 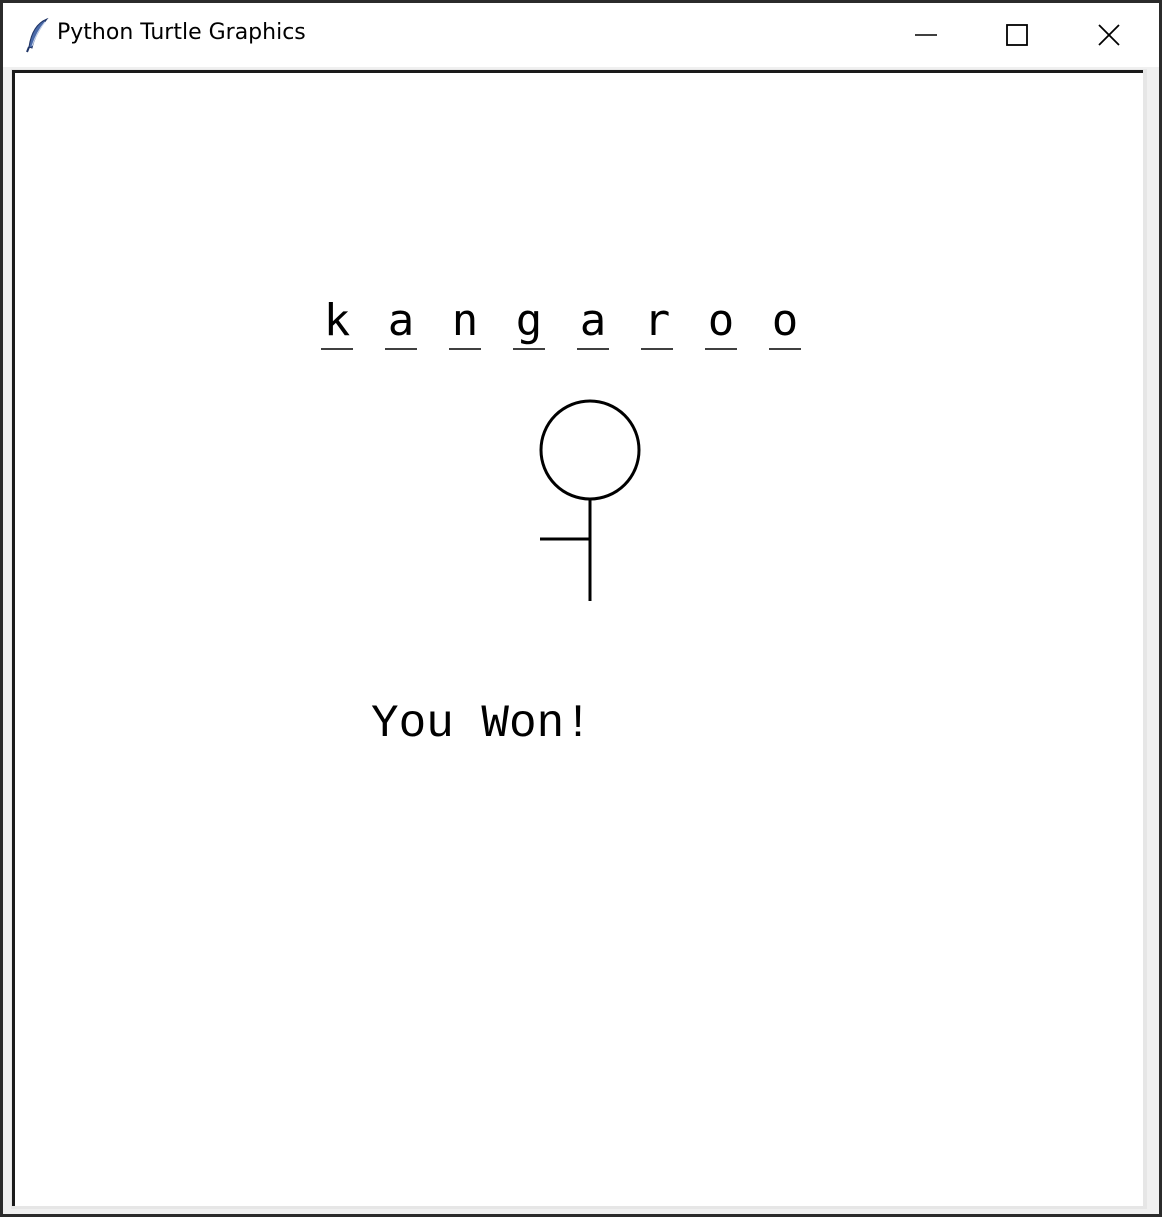 I want to click on minimize-button, so click(x=923, y=35).